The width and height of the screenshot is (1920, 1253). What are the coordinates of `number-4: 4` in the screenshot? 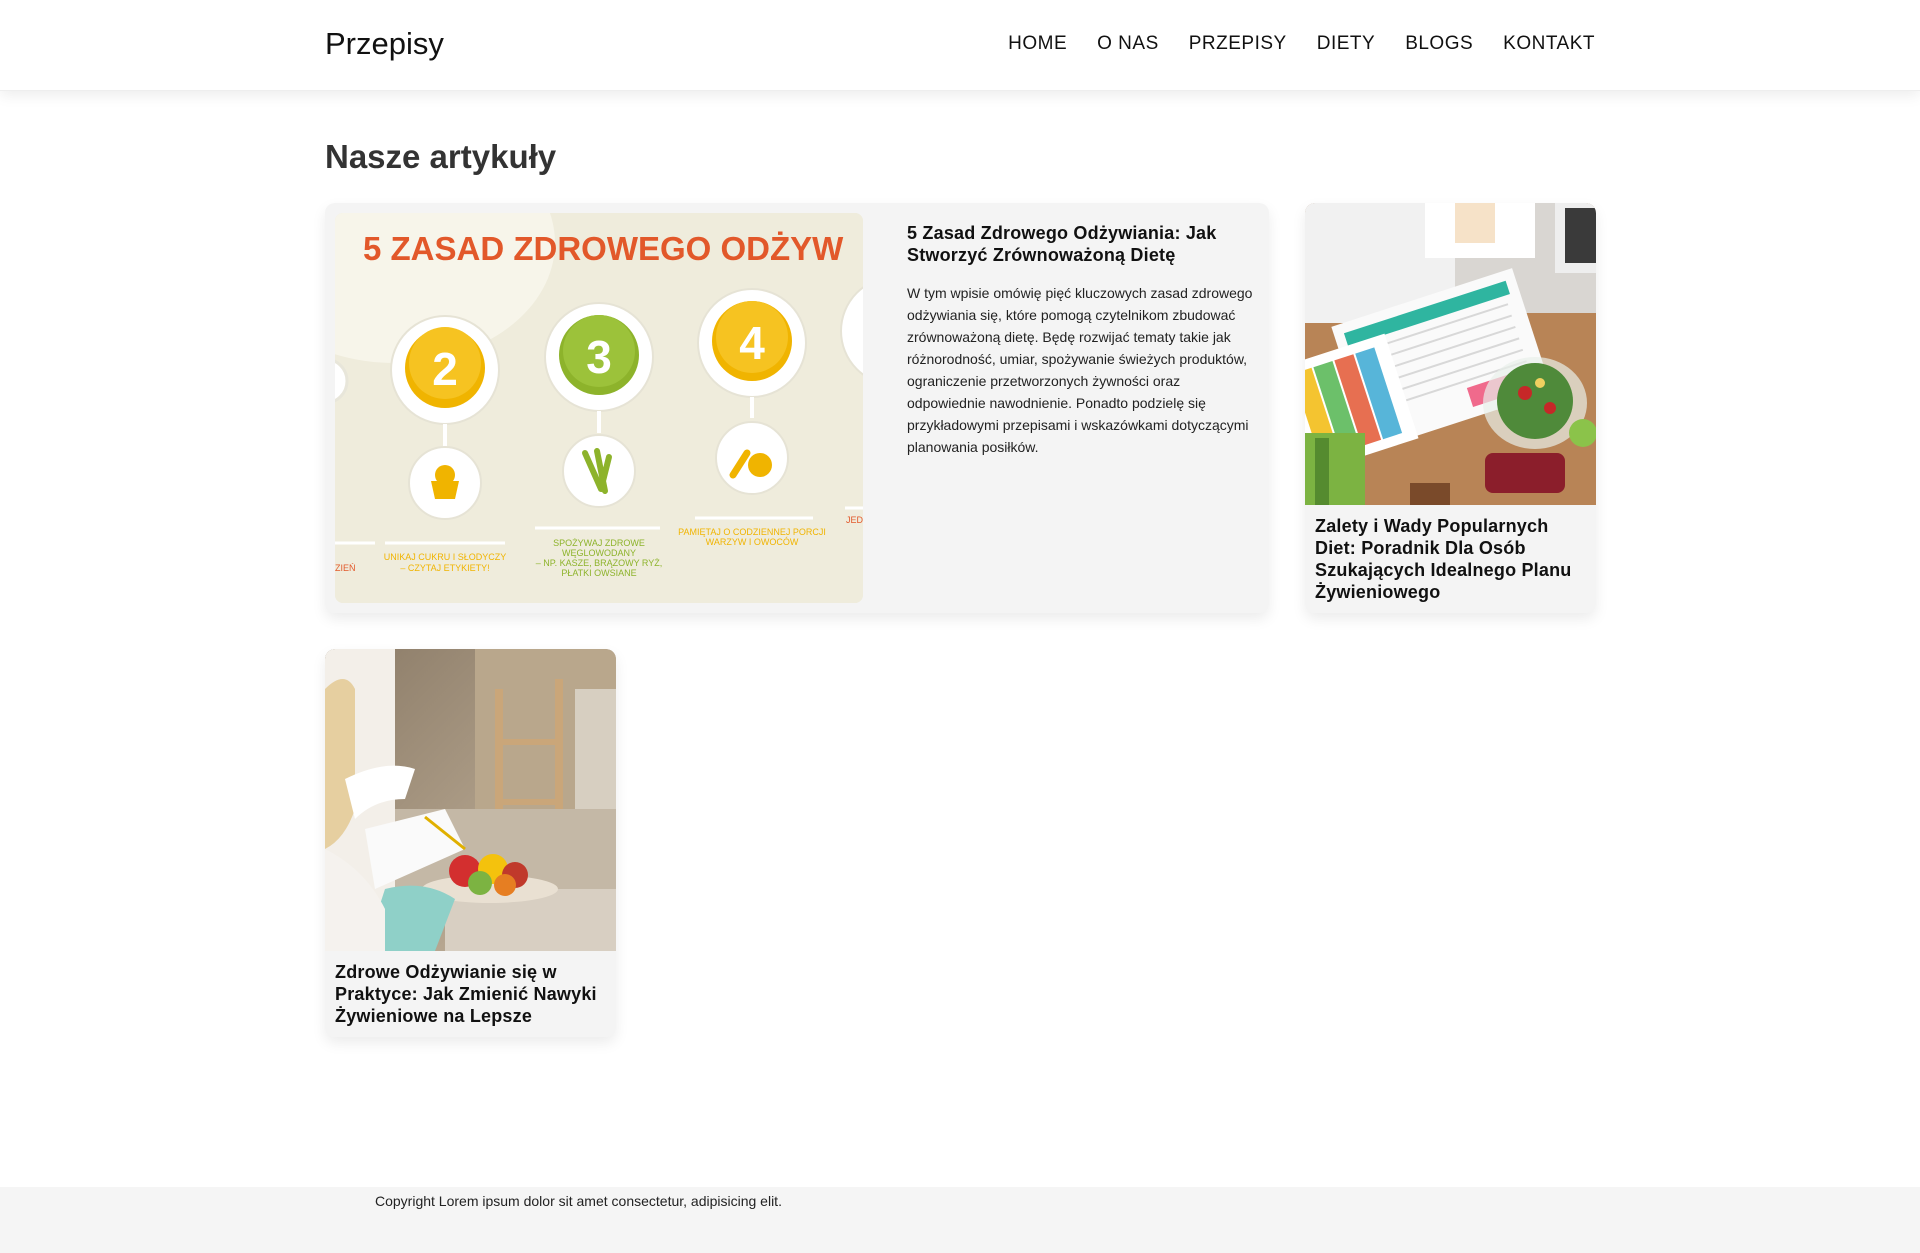 It's located at (752, 343).